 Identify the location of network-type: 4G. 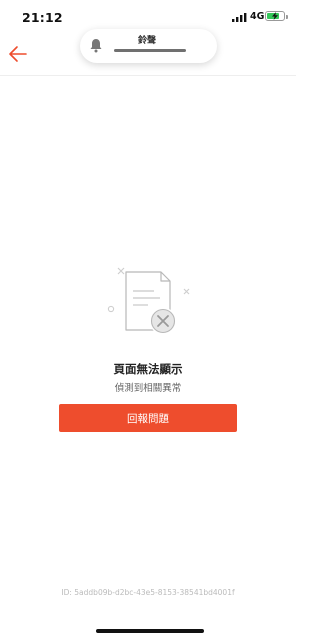
(257, 16).